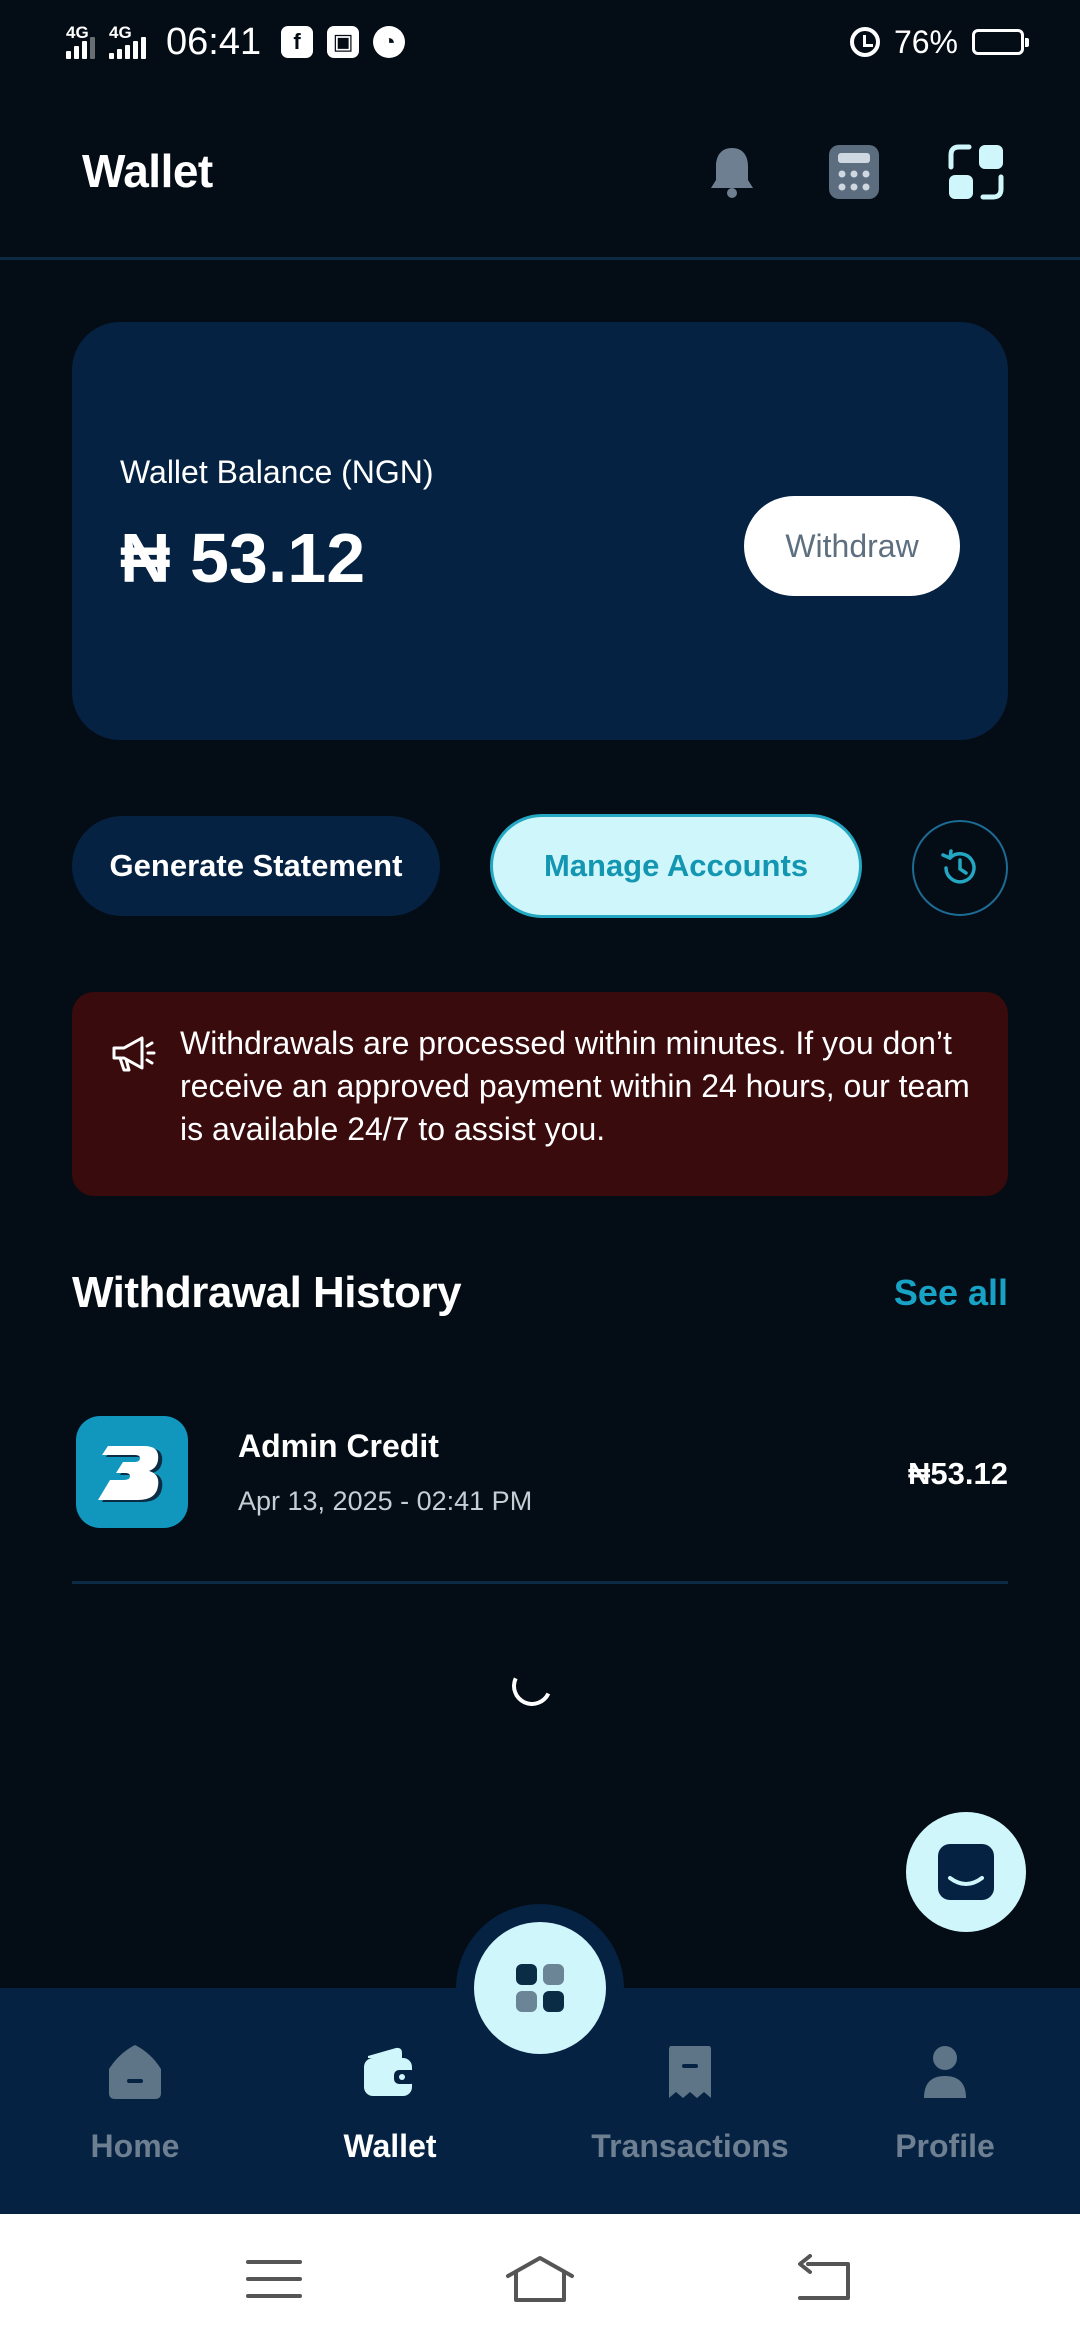  What do you see at coordinates (690, 2102) in the screenshot?
I see `nav-transactions: Transactions` at bounding box center [690, 2102].